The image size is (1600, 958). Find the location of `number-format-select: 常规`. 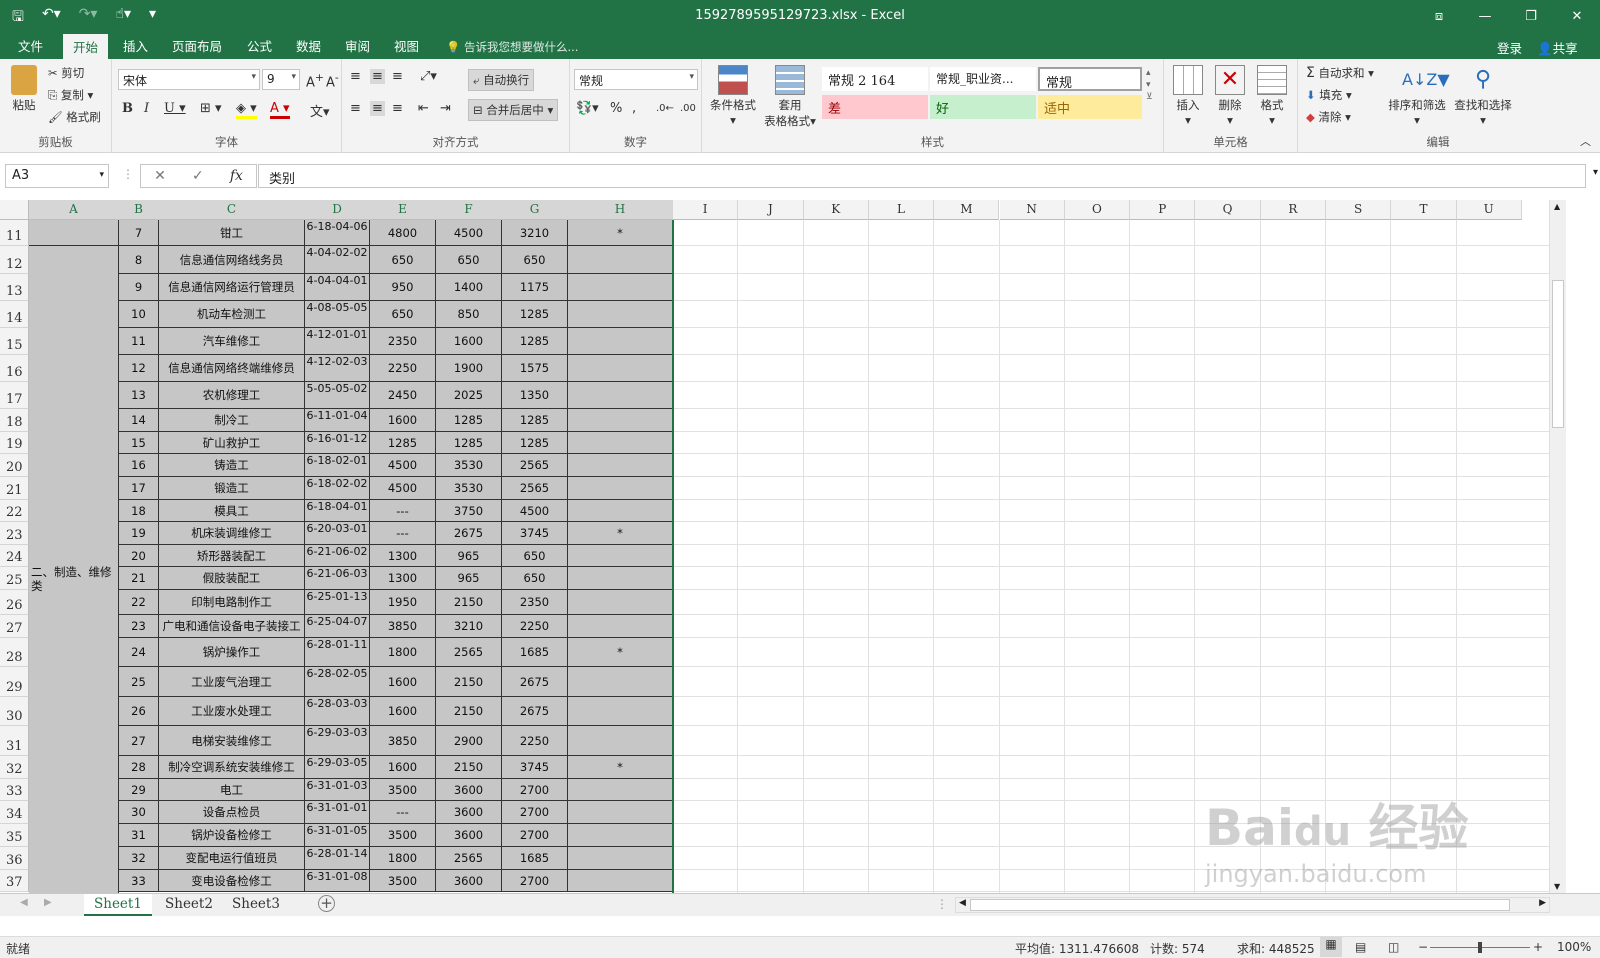

number-format-select: 常规 is located at coordinates (636, 79).